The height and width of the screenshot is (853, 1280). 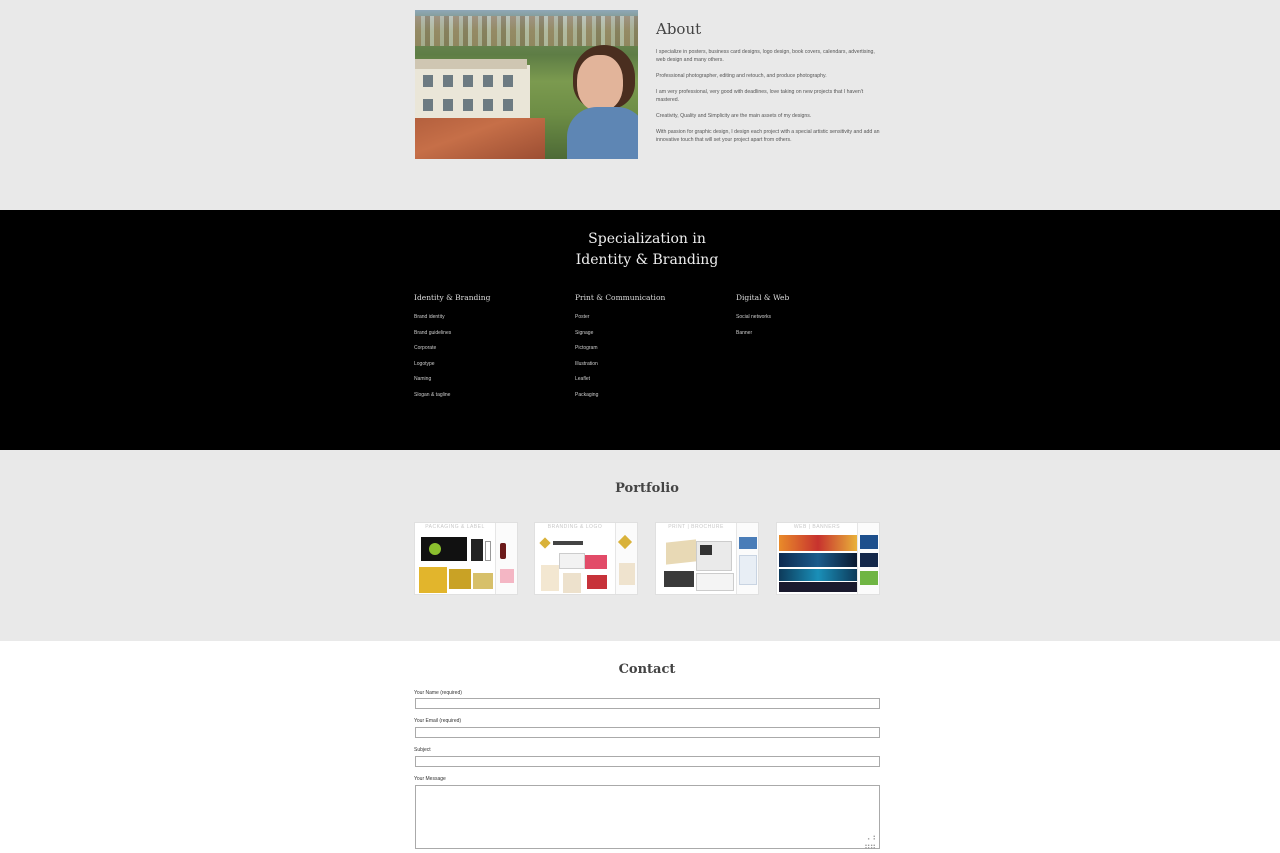 What do you see at coordinates (586, 348) in the screenshot?
I see `spec-item: Pictogram` at bounding box center [586, 348].